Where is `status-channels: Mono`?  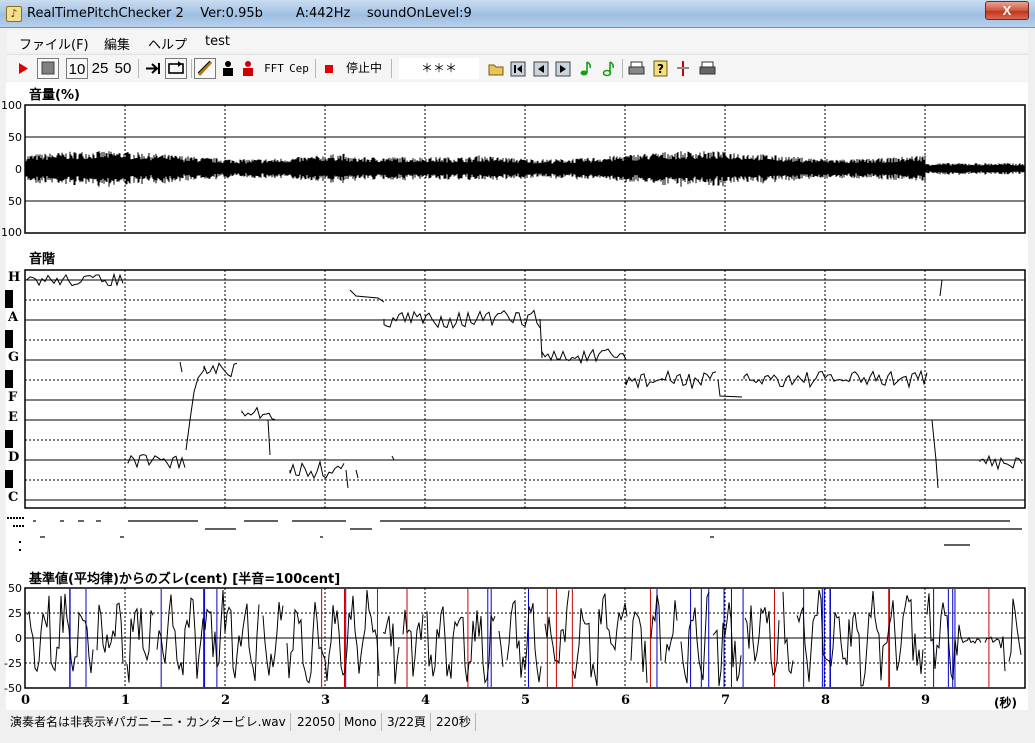 status-channels: Mono is located at coordinates (361, 722).